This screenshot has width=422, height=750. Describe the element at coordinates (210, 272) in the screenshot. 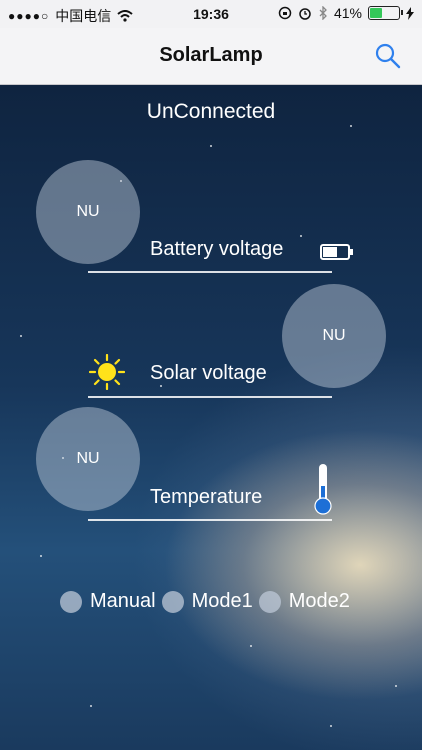

I see `battery-divider` at that location.